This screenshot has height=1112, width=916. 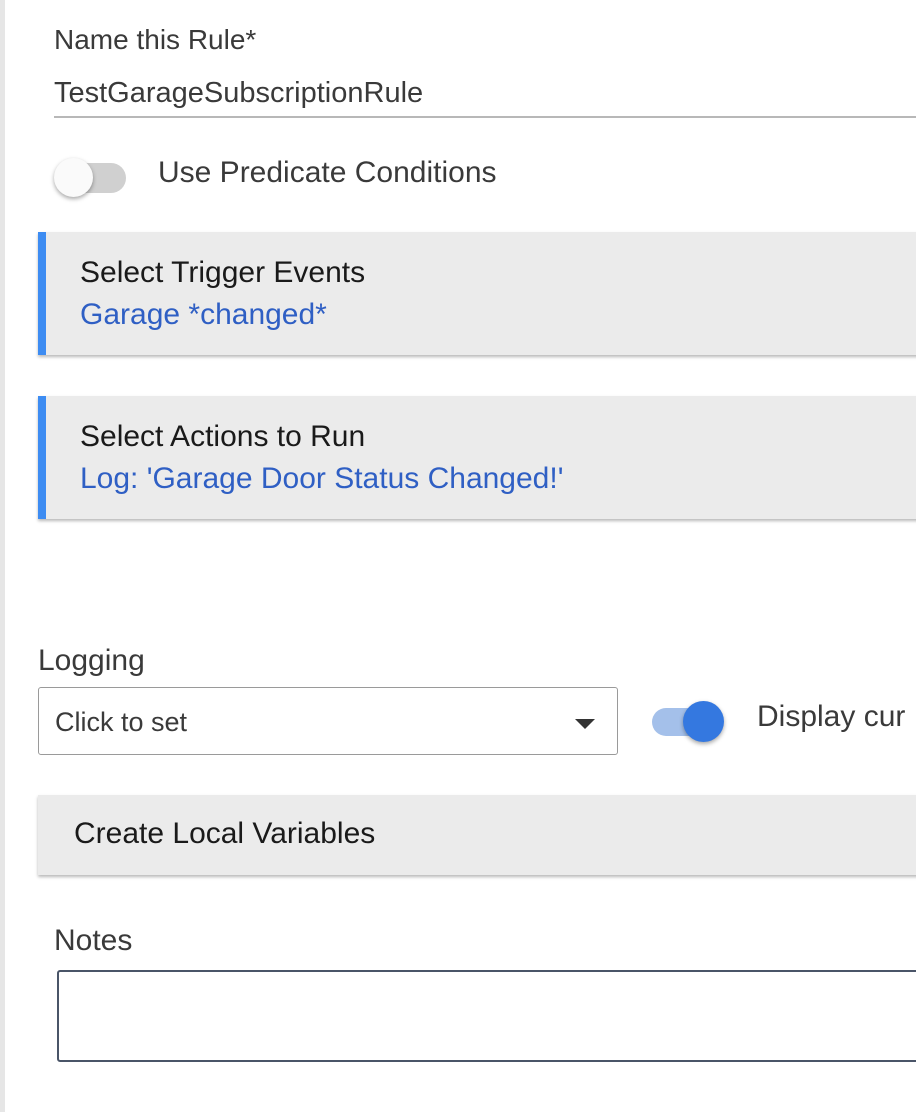 What do you see at coordinates (121, 722) in the screenshot?
I see `logging-select-value: Click to set` at bounding box center [121, 722].